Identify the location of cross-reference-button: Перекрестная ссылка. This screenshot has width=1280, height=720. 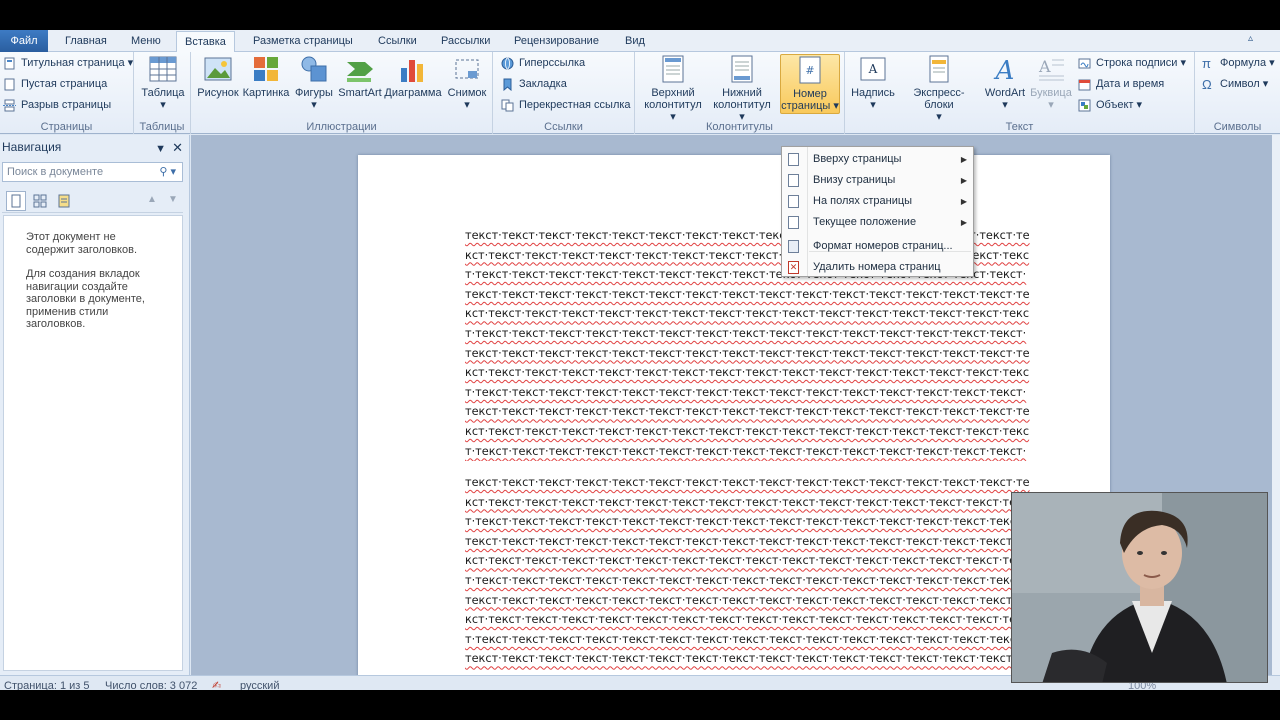
(564, 105).